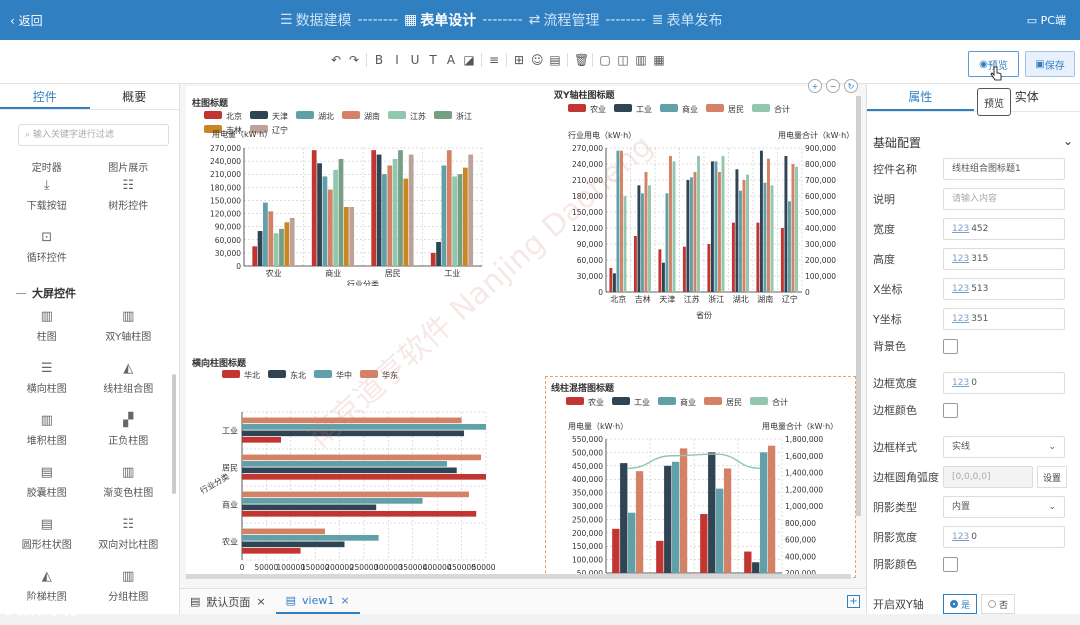 This screenshot has height=625, width=1080. Describe the element at coordinates (174, 434) in the screenshot. I see `left-scrollbar` at that location.